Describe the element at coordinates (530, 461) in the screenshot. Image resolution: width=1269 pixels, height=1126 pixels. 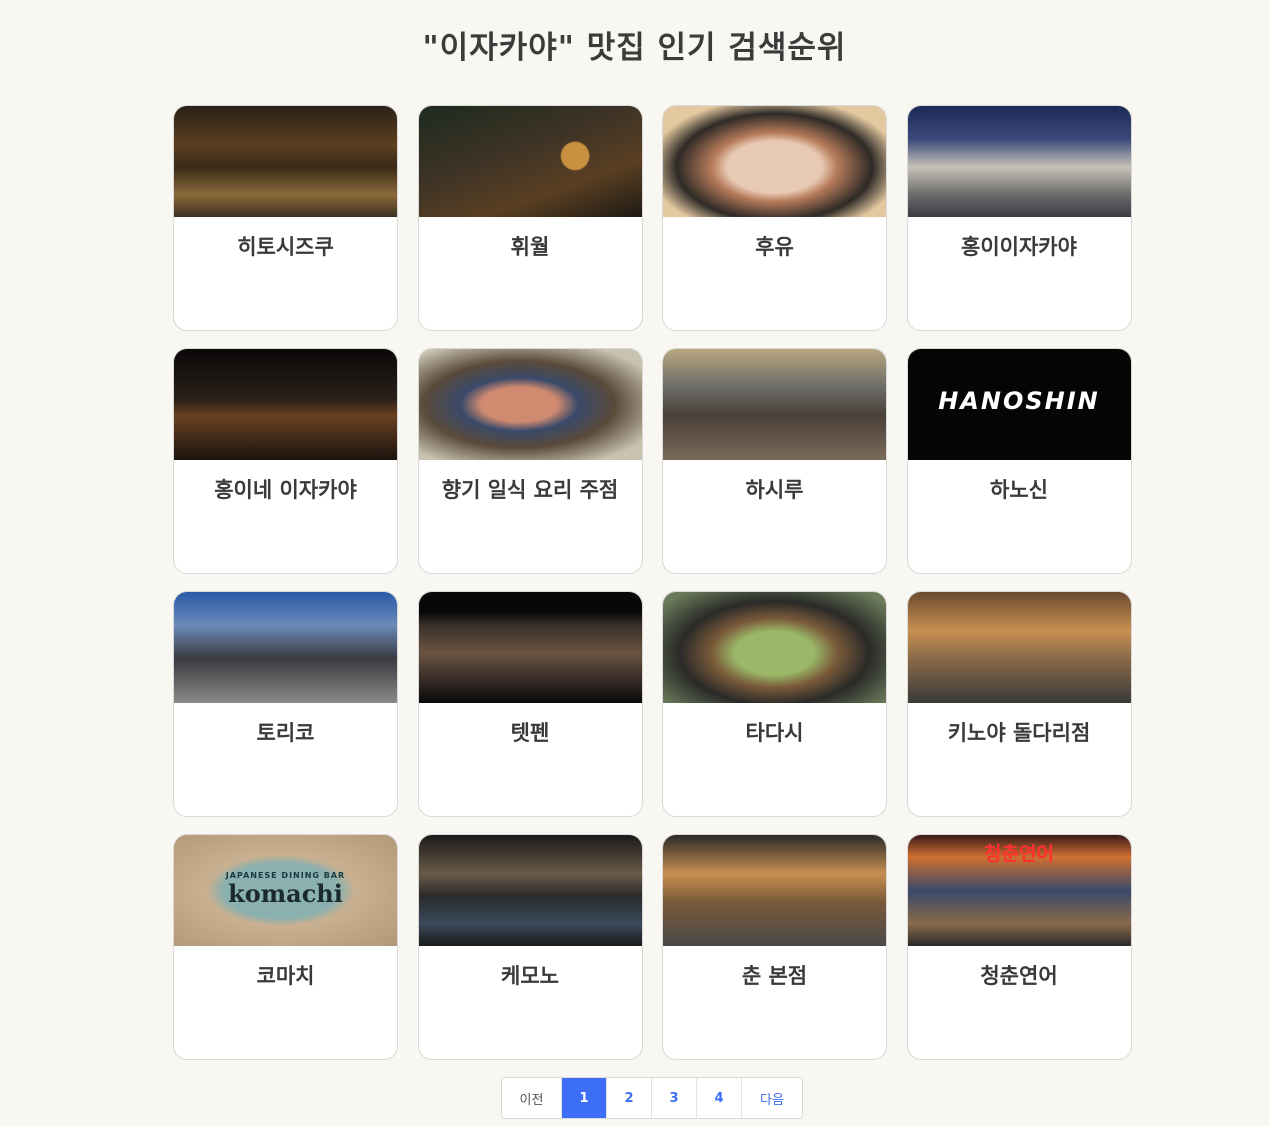
I see `restaurant-card: 향기 일식 요리 주점` at that location.